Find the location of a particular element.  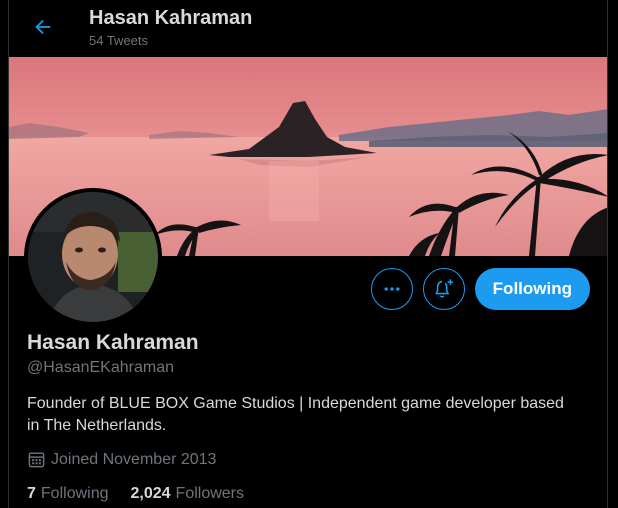

profile-actions: Following is located at coordinates (475, 289).